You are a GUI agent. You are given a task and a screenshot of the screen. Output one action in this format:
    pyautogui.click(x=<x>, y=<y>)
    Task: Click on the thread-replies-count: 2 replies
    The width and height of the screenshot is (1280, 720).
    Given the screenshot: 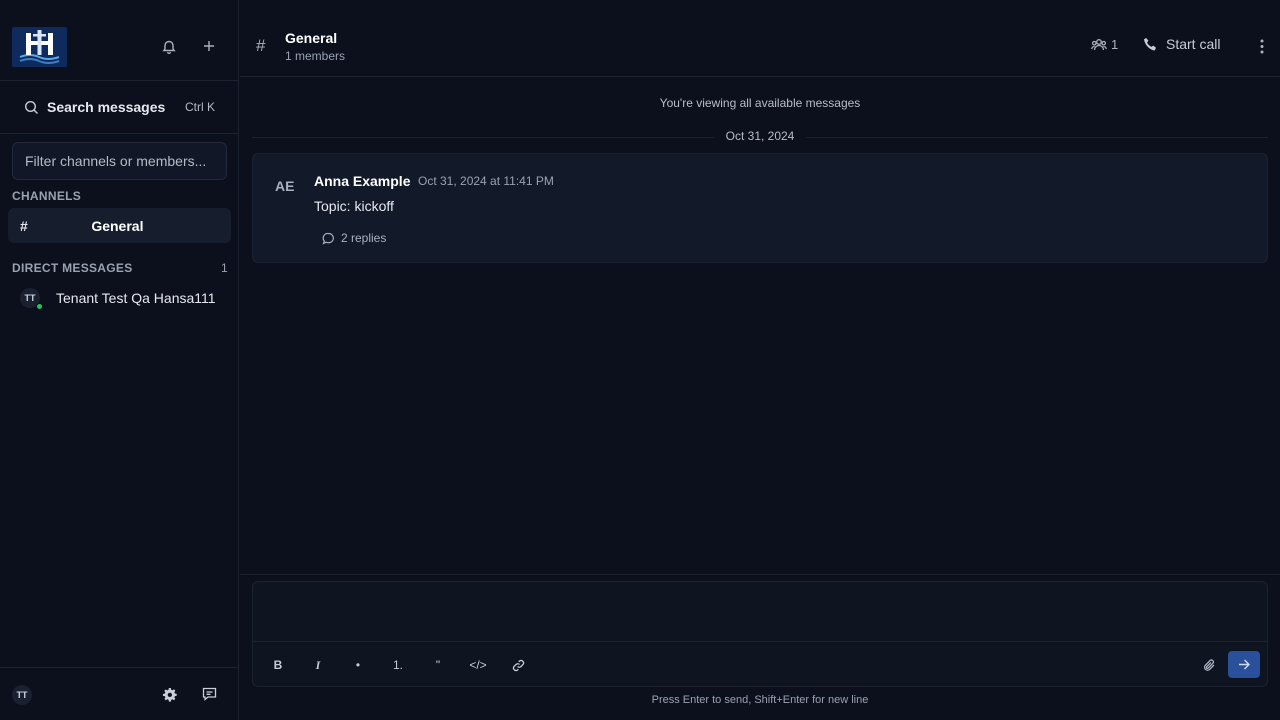 What is the action you would take?
    pyautogui.click(x=364, y=238)
    